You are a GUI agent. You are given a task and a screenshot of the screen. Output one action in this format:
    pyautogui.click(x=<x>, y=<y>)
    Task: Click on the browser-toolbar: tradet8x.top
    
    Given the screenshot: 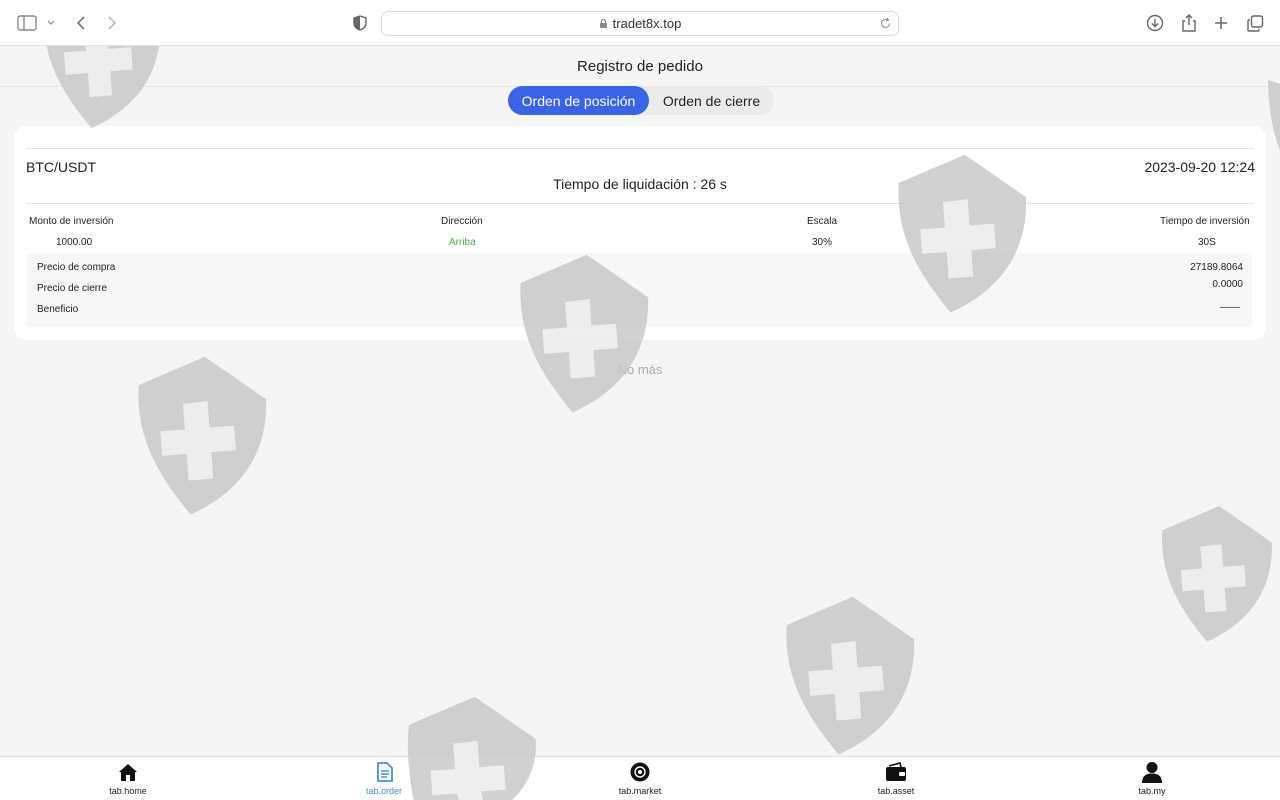 What is the action you would take?
    pyautogui.click(x=640, y=23)
    